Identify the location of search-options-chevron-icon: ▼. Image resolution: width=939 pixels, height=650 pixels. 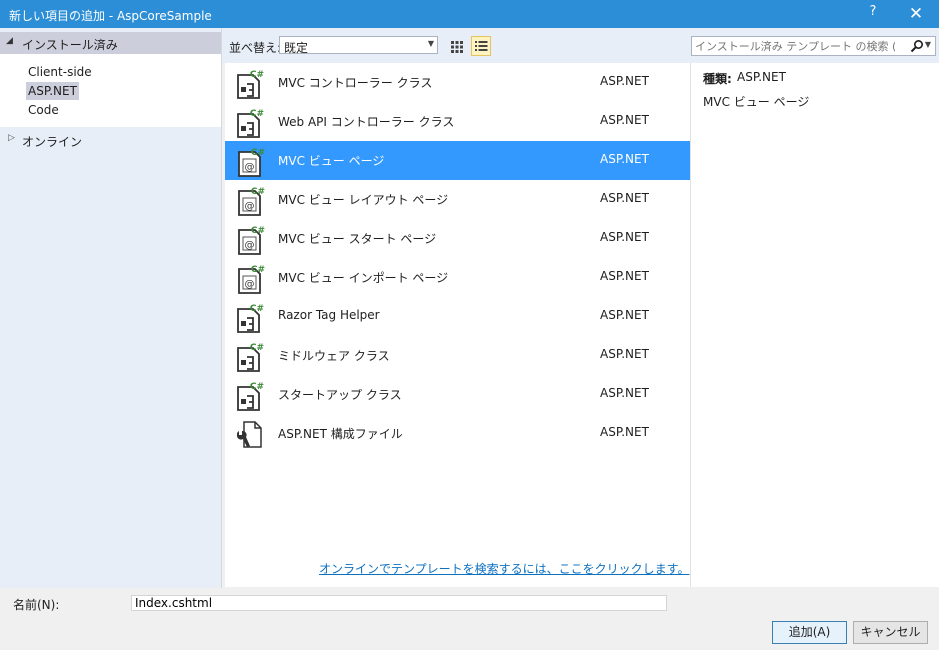
(928, 44).